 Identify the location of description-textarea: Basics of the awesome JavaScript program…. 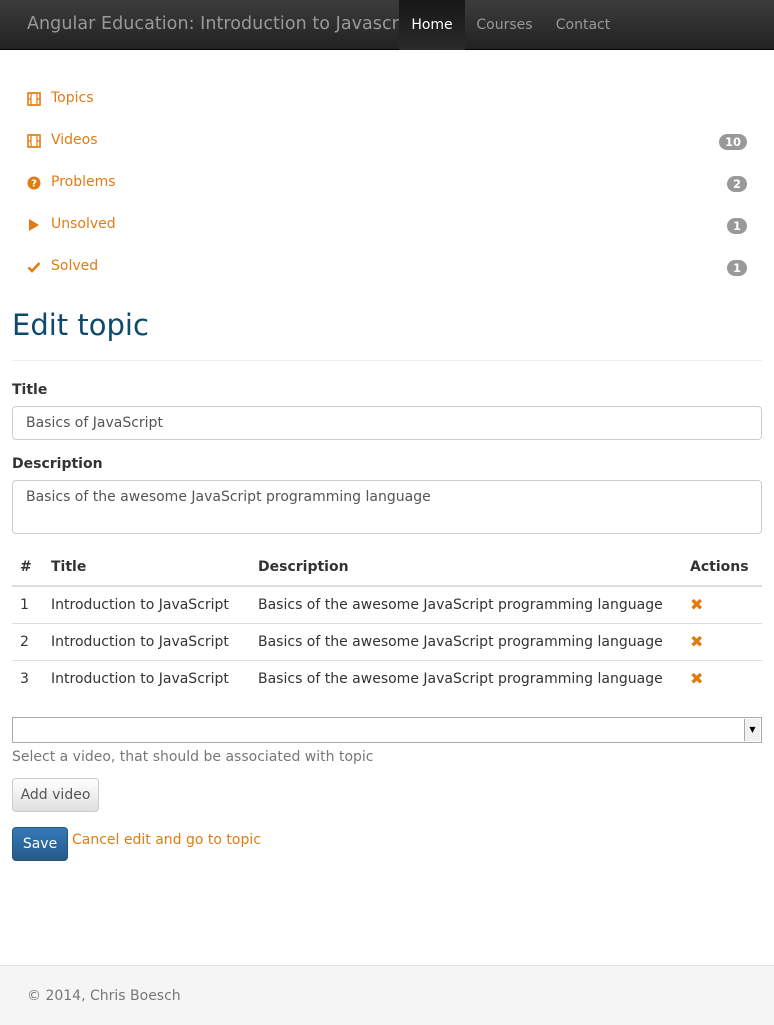
(387, 507).